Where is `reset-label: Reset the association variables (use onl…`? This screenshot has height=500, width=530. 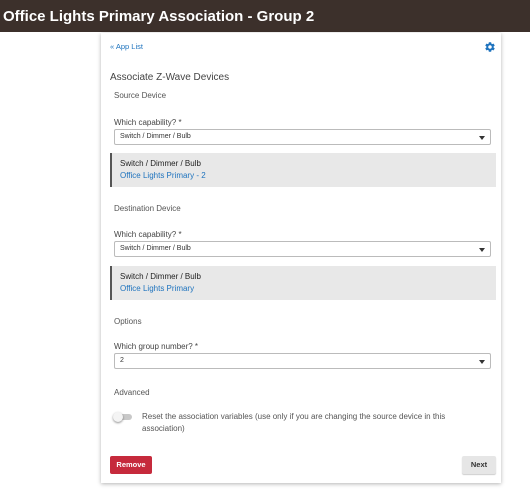
reset-label: Reset the association variables (use onl… is located at coordinates (294, 422).